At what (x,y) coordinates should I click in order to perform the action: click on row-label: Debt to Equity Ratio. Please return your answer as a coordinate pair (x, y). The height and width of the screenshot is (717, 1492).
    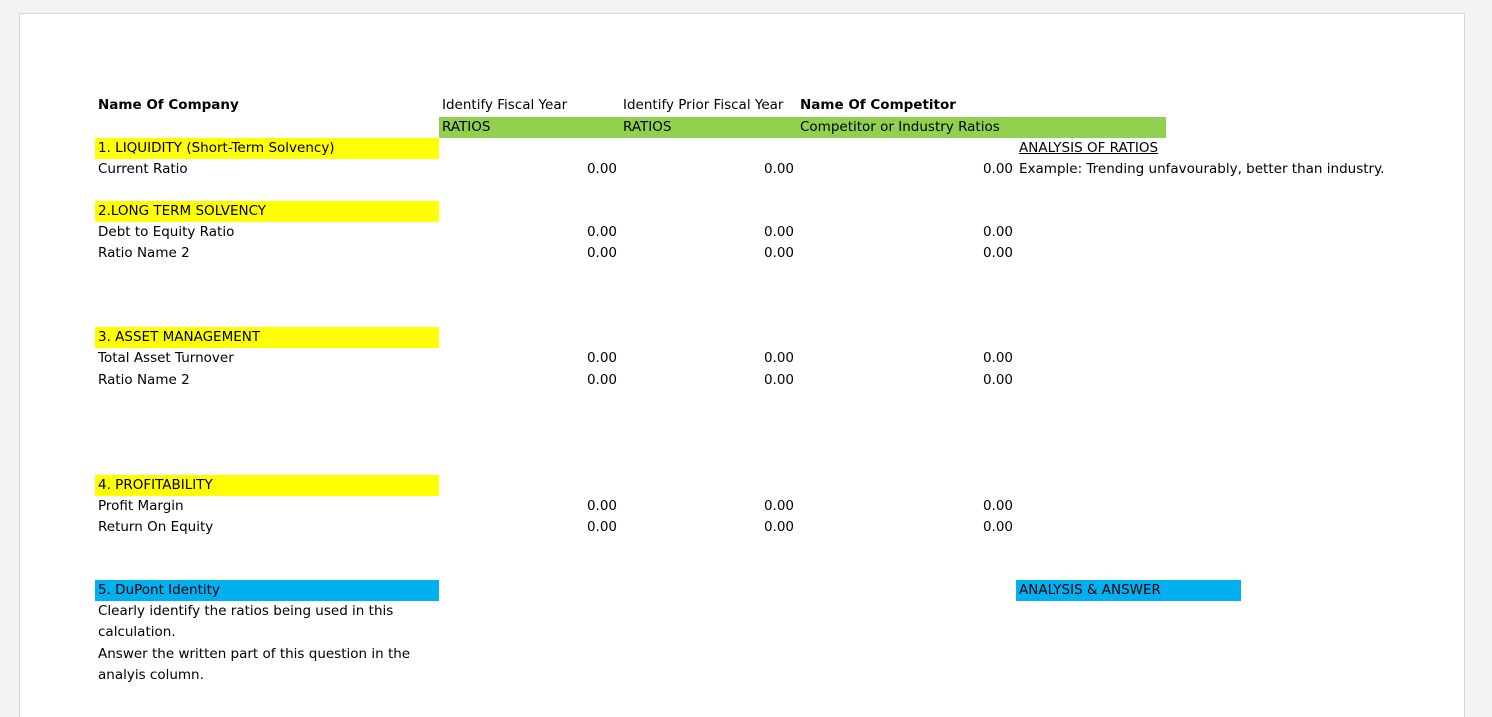
    Looking at the image, I should click on (166, 232).